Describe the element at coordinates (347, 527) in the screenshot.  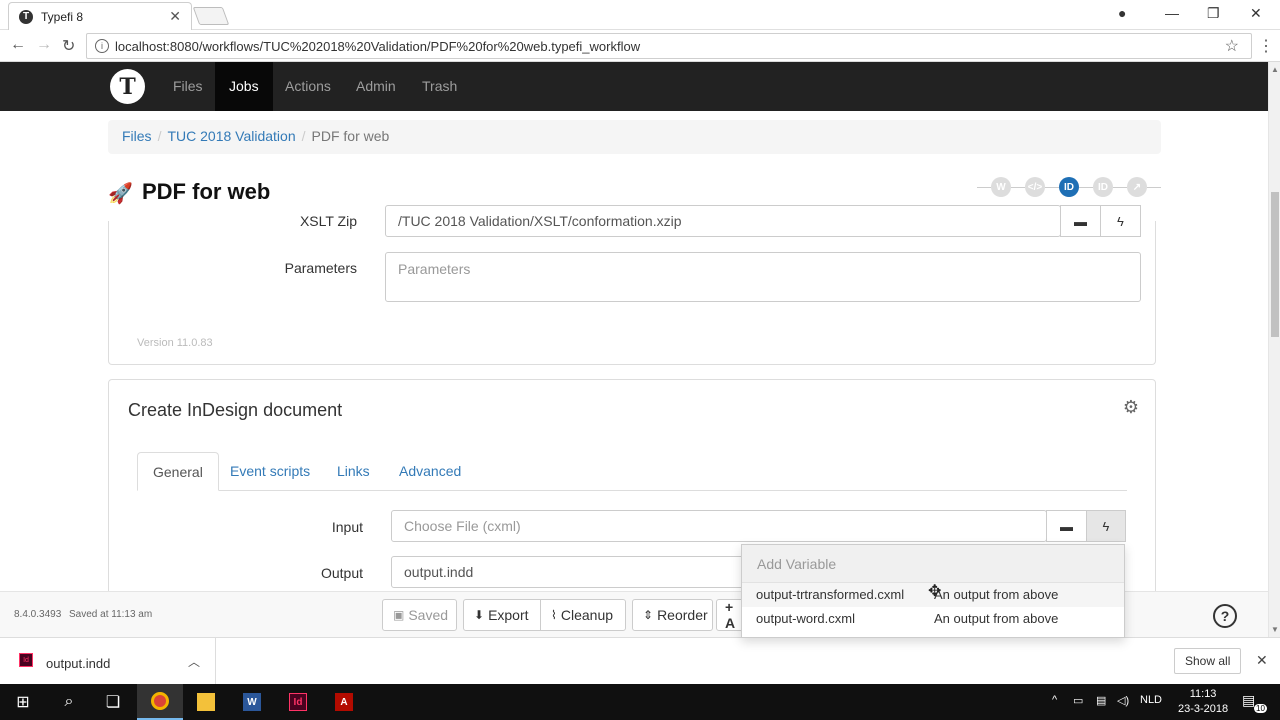
I see `input-label: Input` at that location.